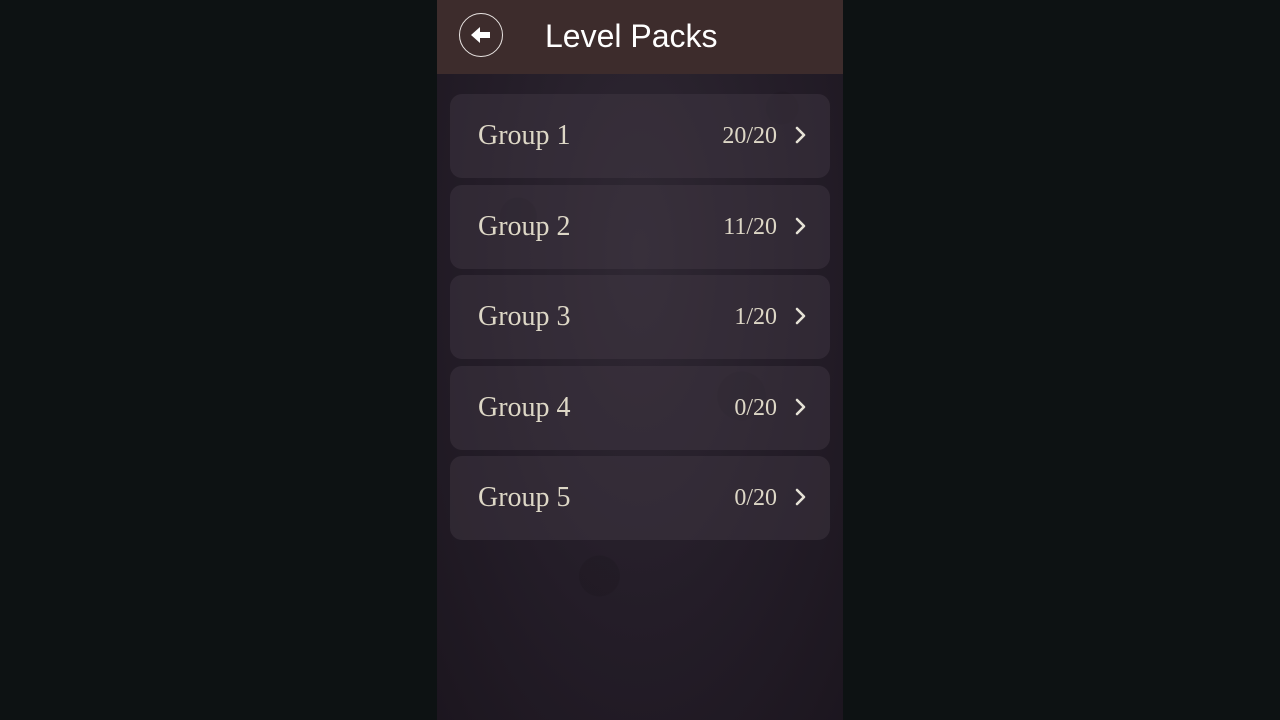 This screenshot has width=1280, height=720. What do you see at coordinates (640, 498) in the screenshot?
I see `list-item-group-5: Group 5 0/20` at bounding box center [640, 498].